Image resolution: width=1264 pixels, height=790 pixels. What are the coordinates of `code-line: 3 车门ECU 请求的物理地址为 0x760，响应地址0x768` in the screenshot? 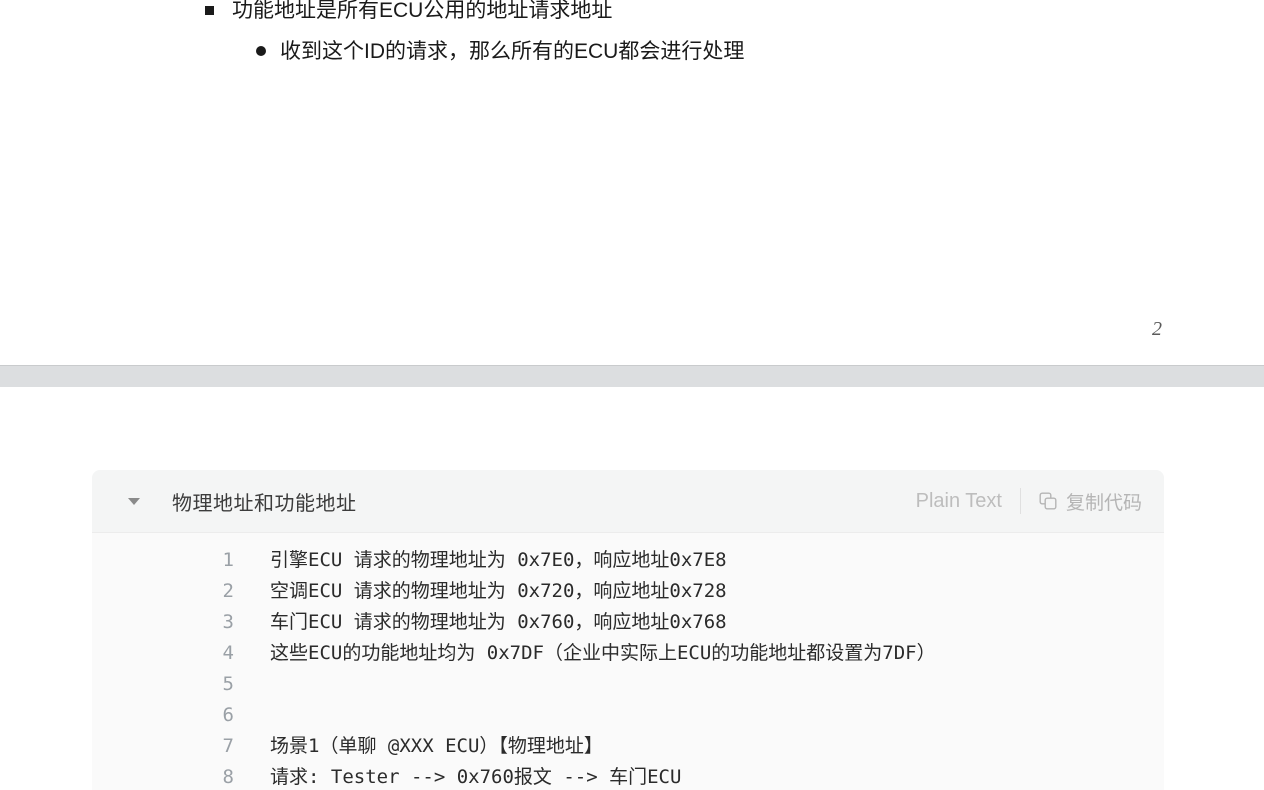 It's located at (628, 622).